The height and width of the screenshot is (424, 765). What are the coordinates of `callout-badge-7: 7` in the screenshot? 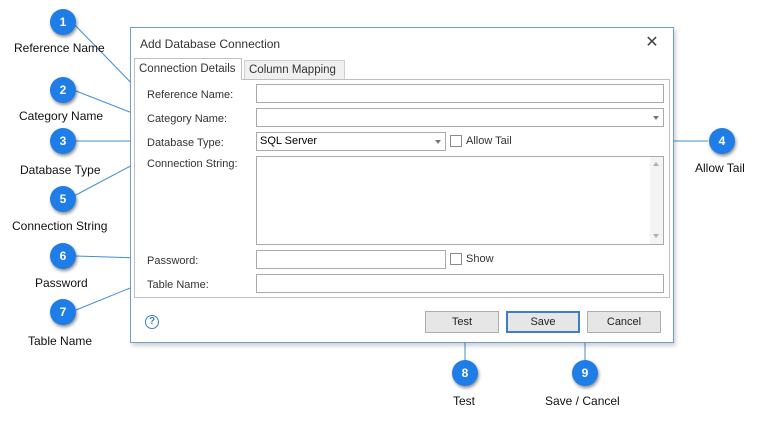 It's located at (63, 312).